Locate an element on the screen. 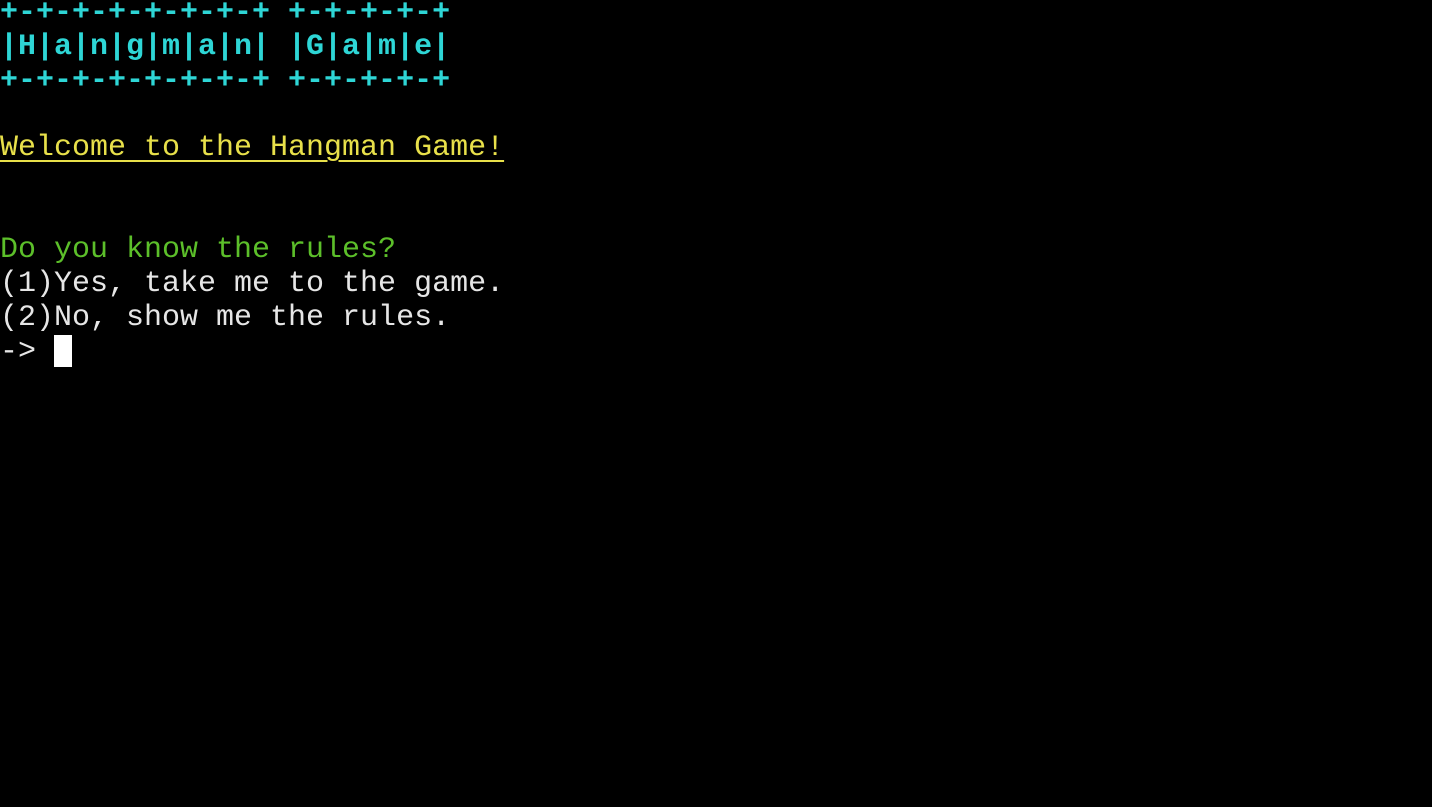  option-no: (2)No, show me the rules. is located at coordinates (225, 318).